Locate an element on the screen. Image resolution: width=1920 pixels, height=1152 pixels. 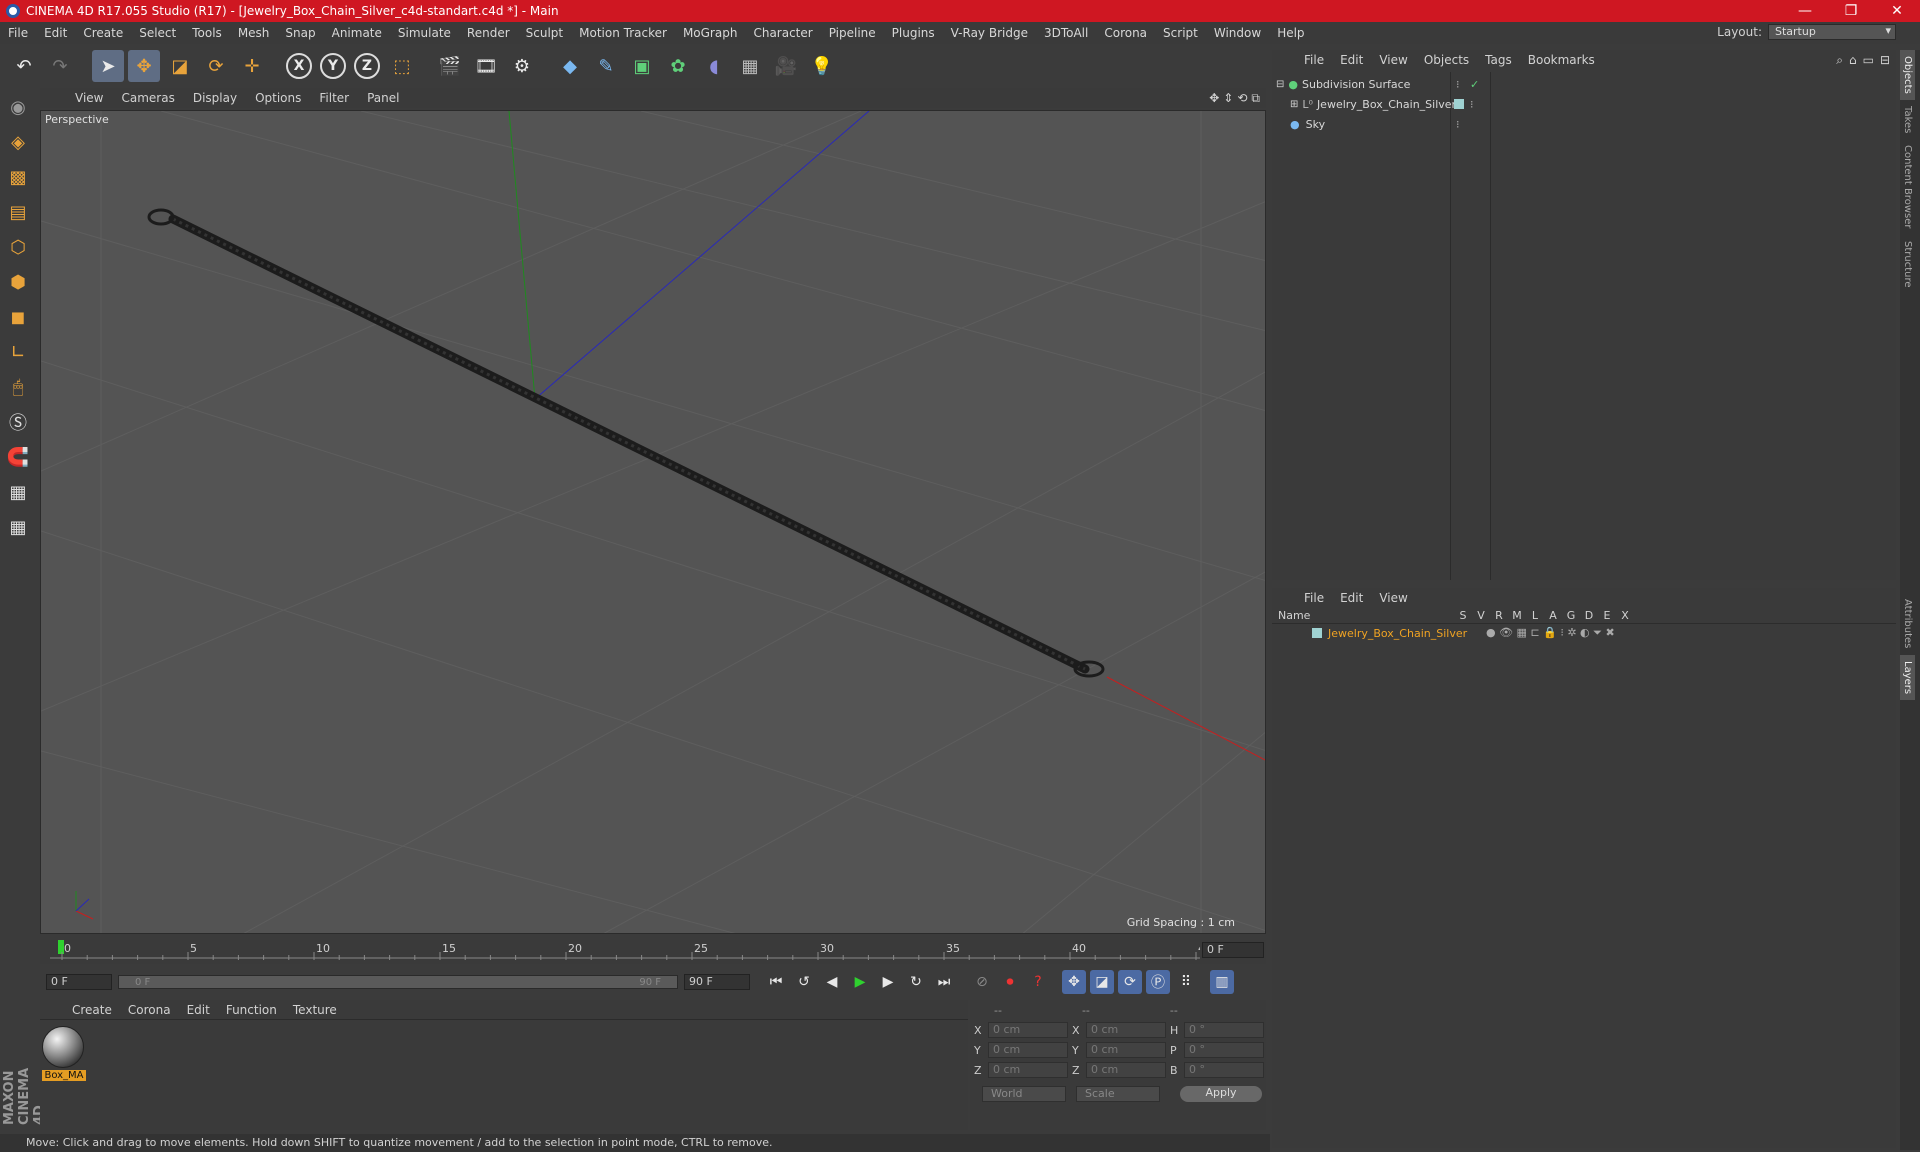
menu-edit: Edit is located at coordinates (55, 33).